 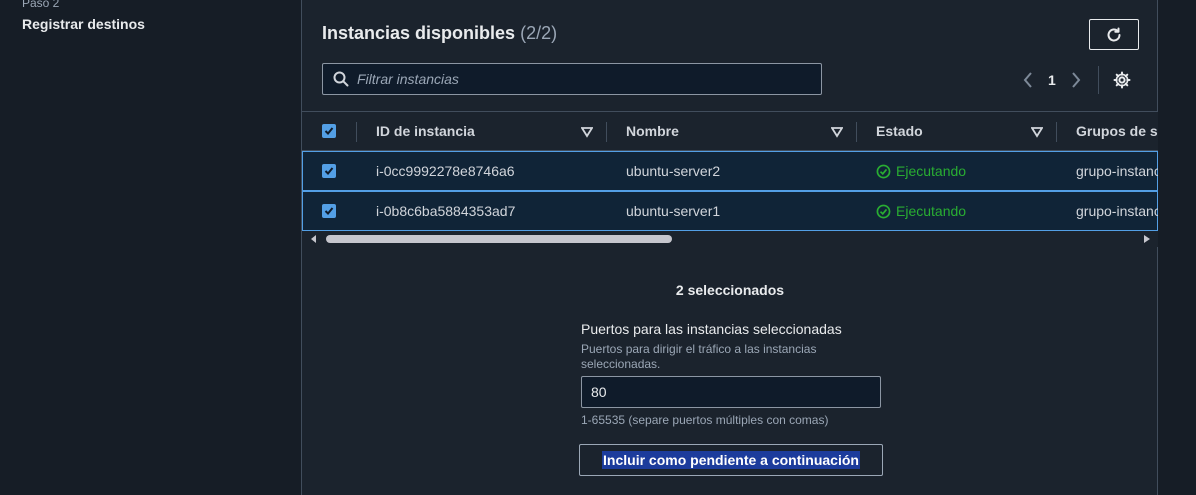 I want to click on selected-count: 2 seleccionados, so click(x=730, y=290).